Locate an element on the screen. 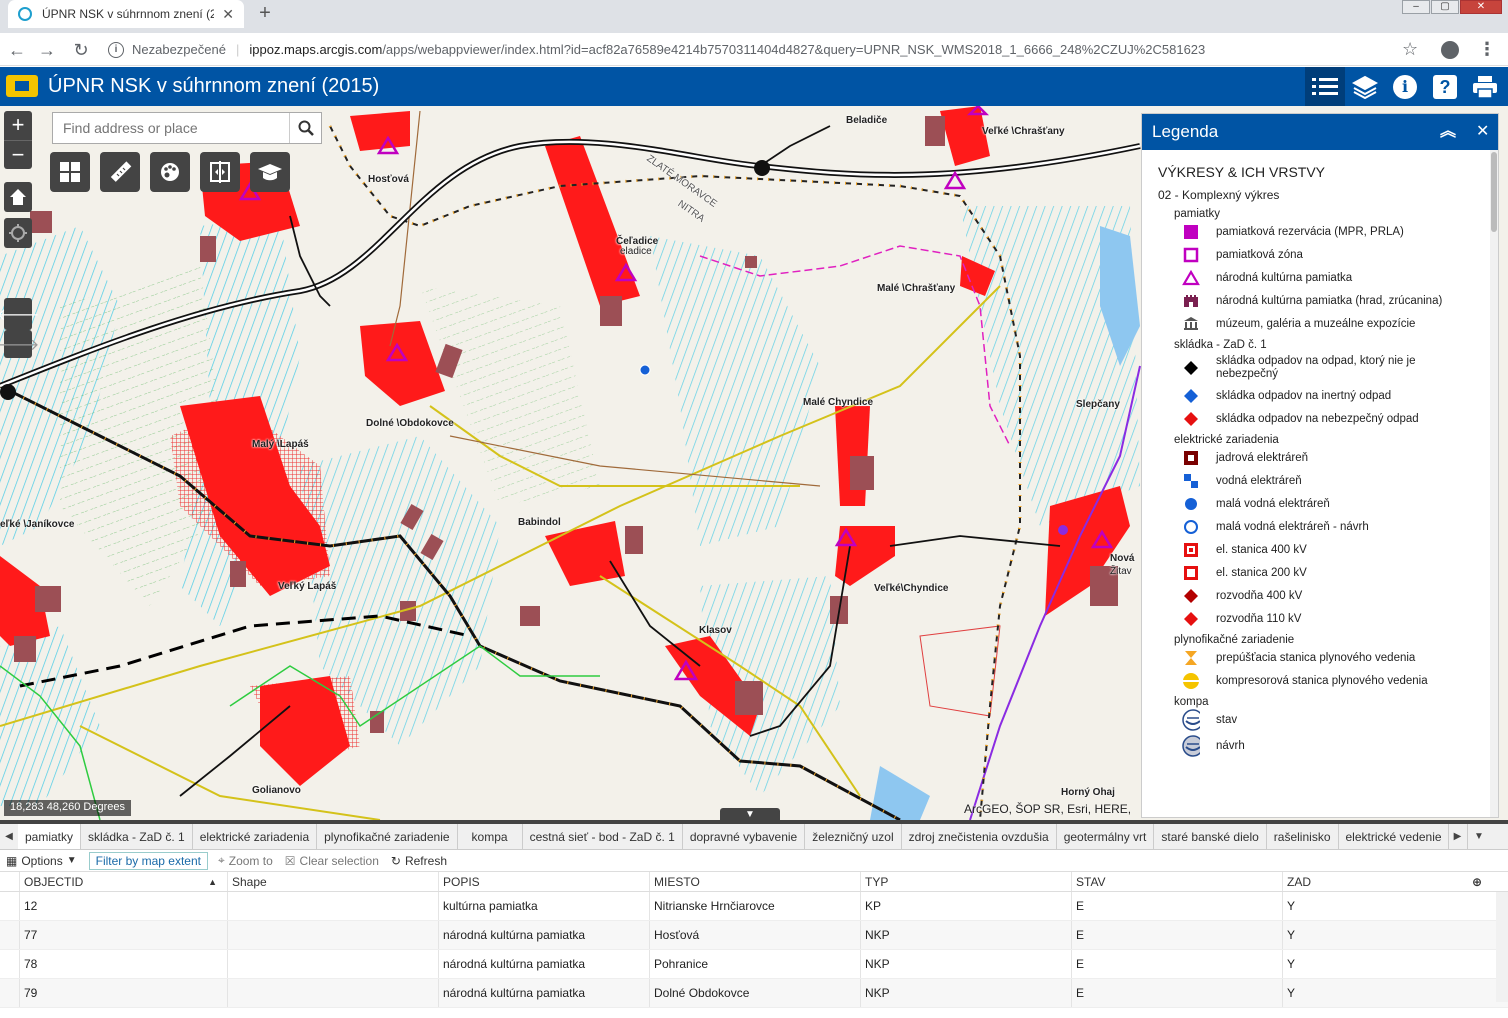  legend-item: rozvodňa 400 kV is located at coordinates (1340, 596).